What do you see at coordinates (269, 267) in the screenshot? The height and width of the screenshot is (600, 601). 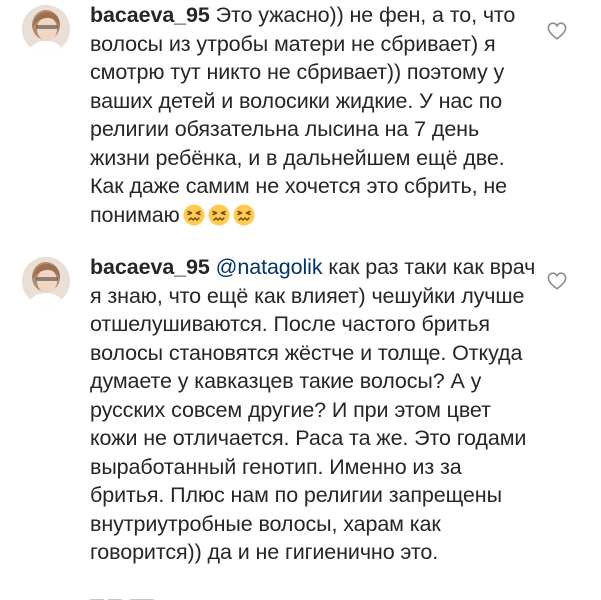 I see `mention-link: @natagolik` at bounding box center [269, 267].